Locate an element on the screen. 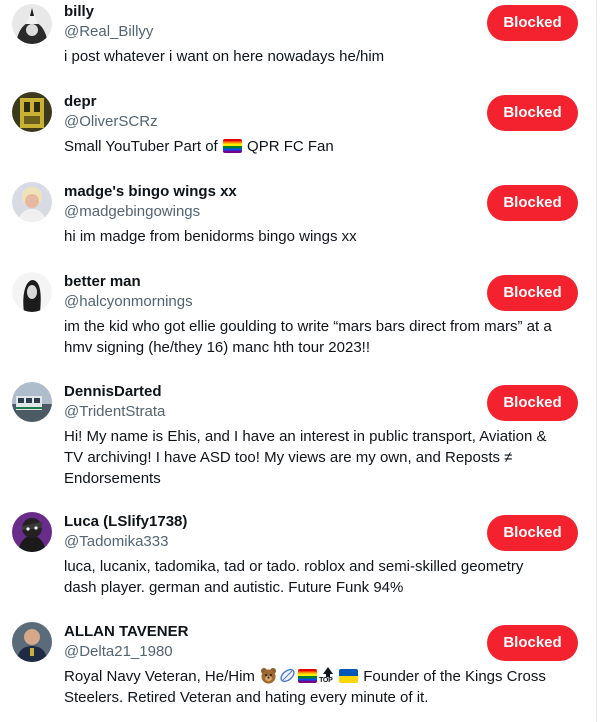 The height and width of the screenshot is (722, 606). user-handle: @OliverSCRz is located at coordinates (111, 122).